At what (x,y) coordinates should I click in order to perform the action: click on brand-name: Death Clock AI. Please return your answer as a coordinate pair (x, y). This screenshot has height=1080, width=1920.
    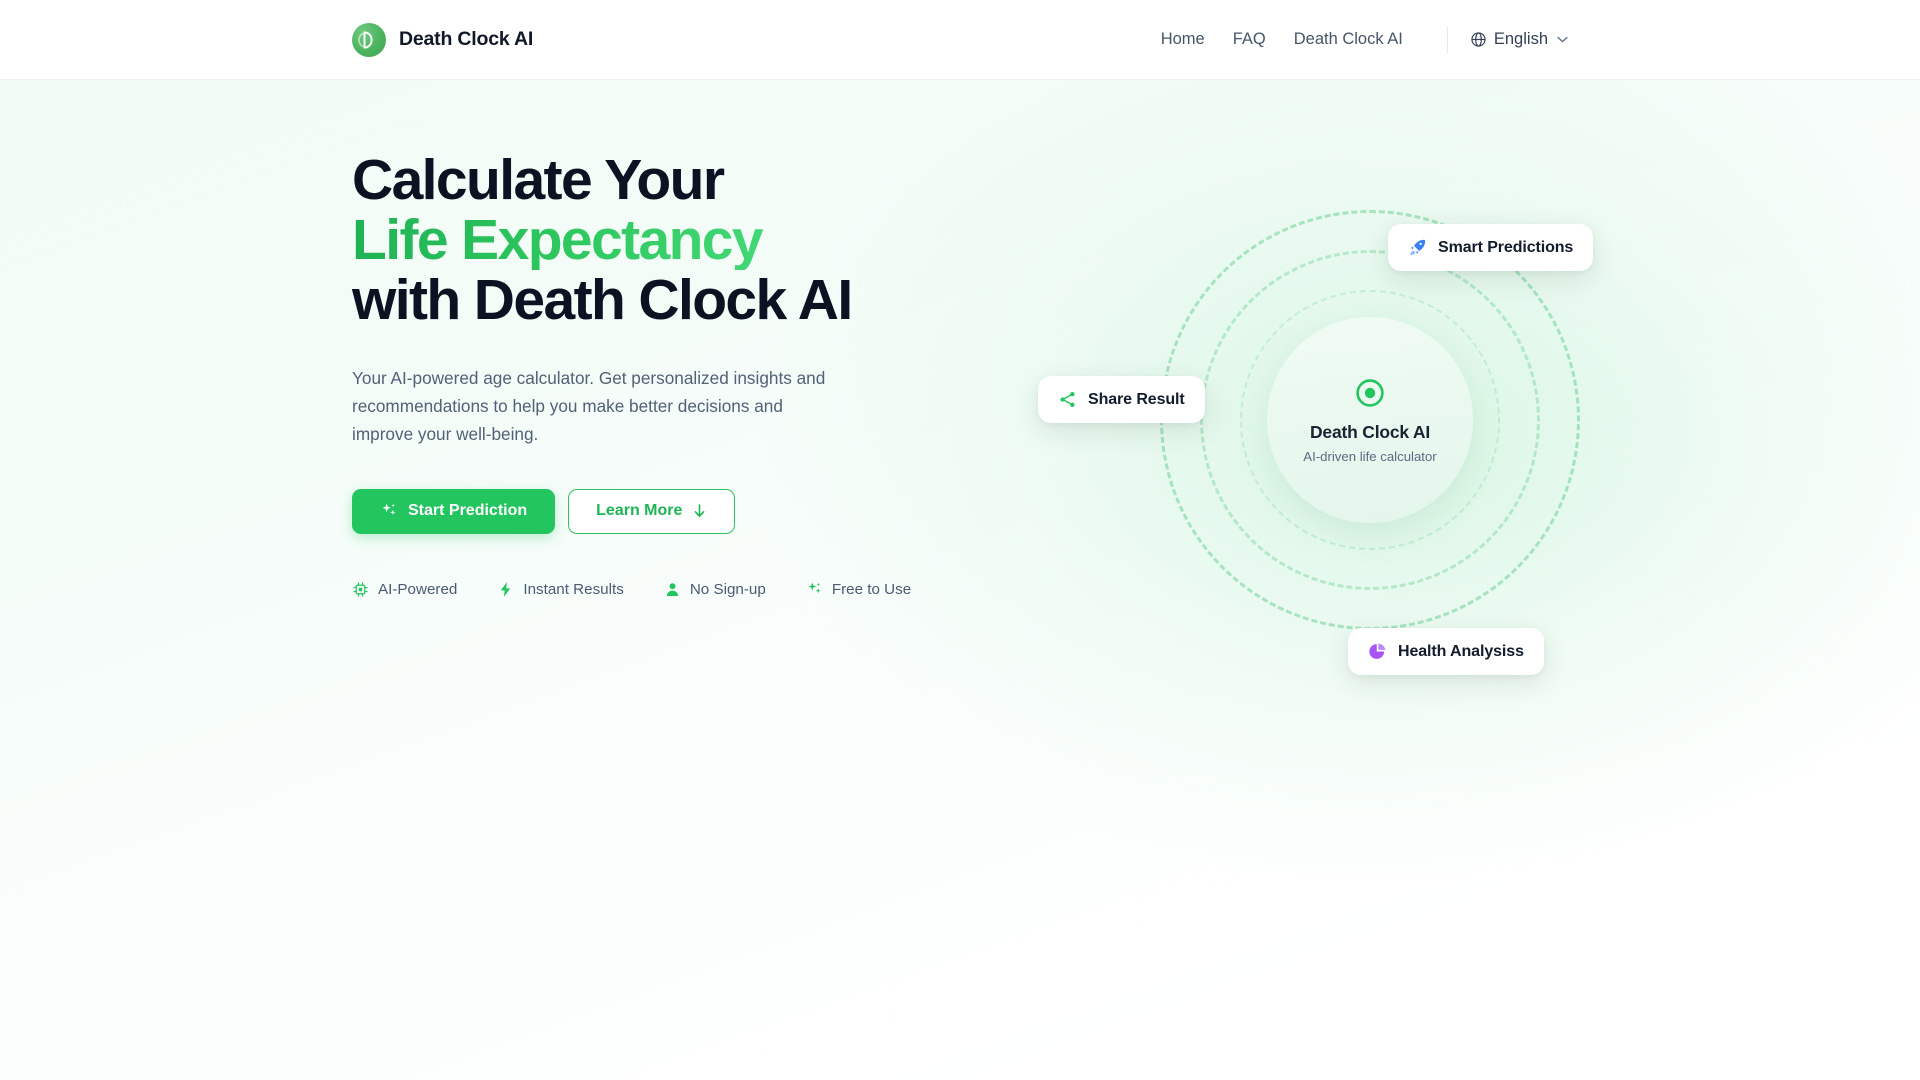
    Looking at the image, I should click on (466, 39).